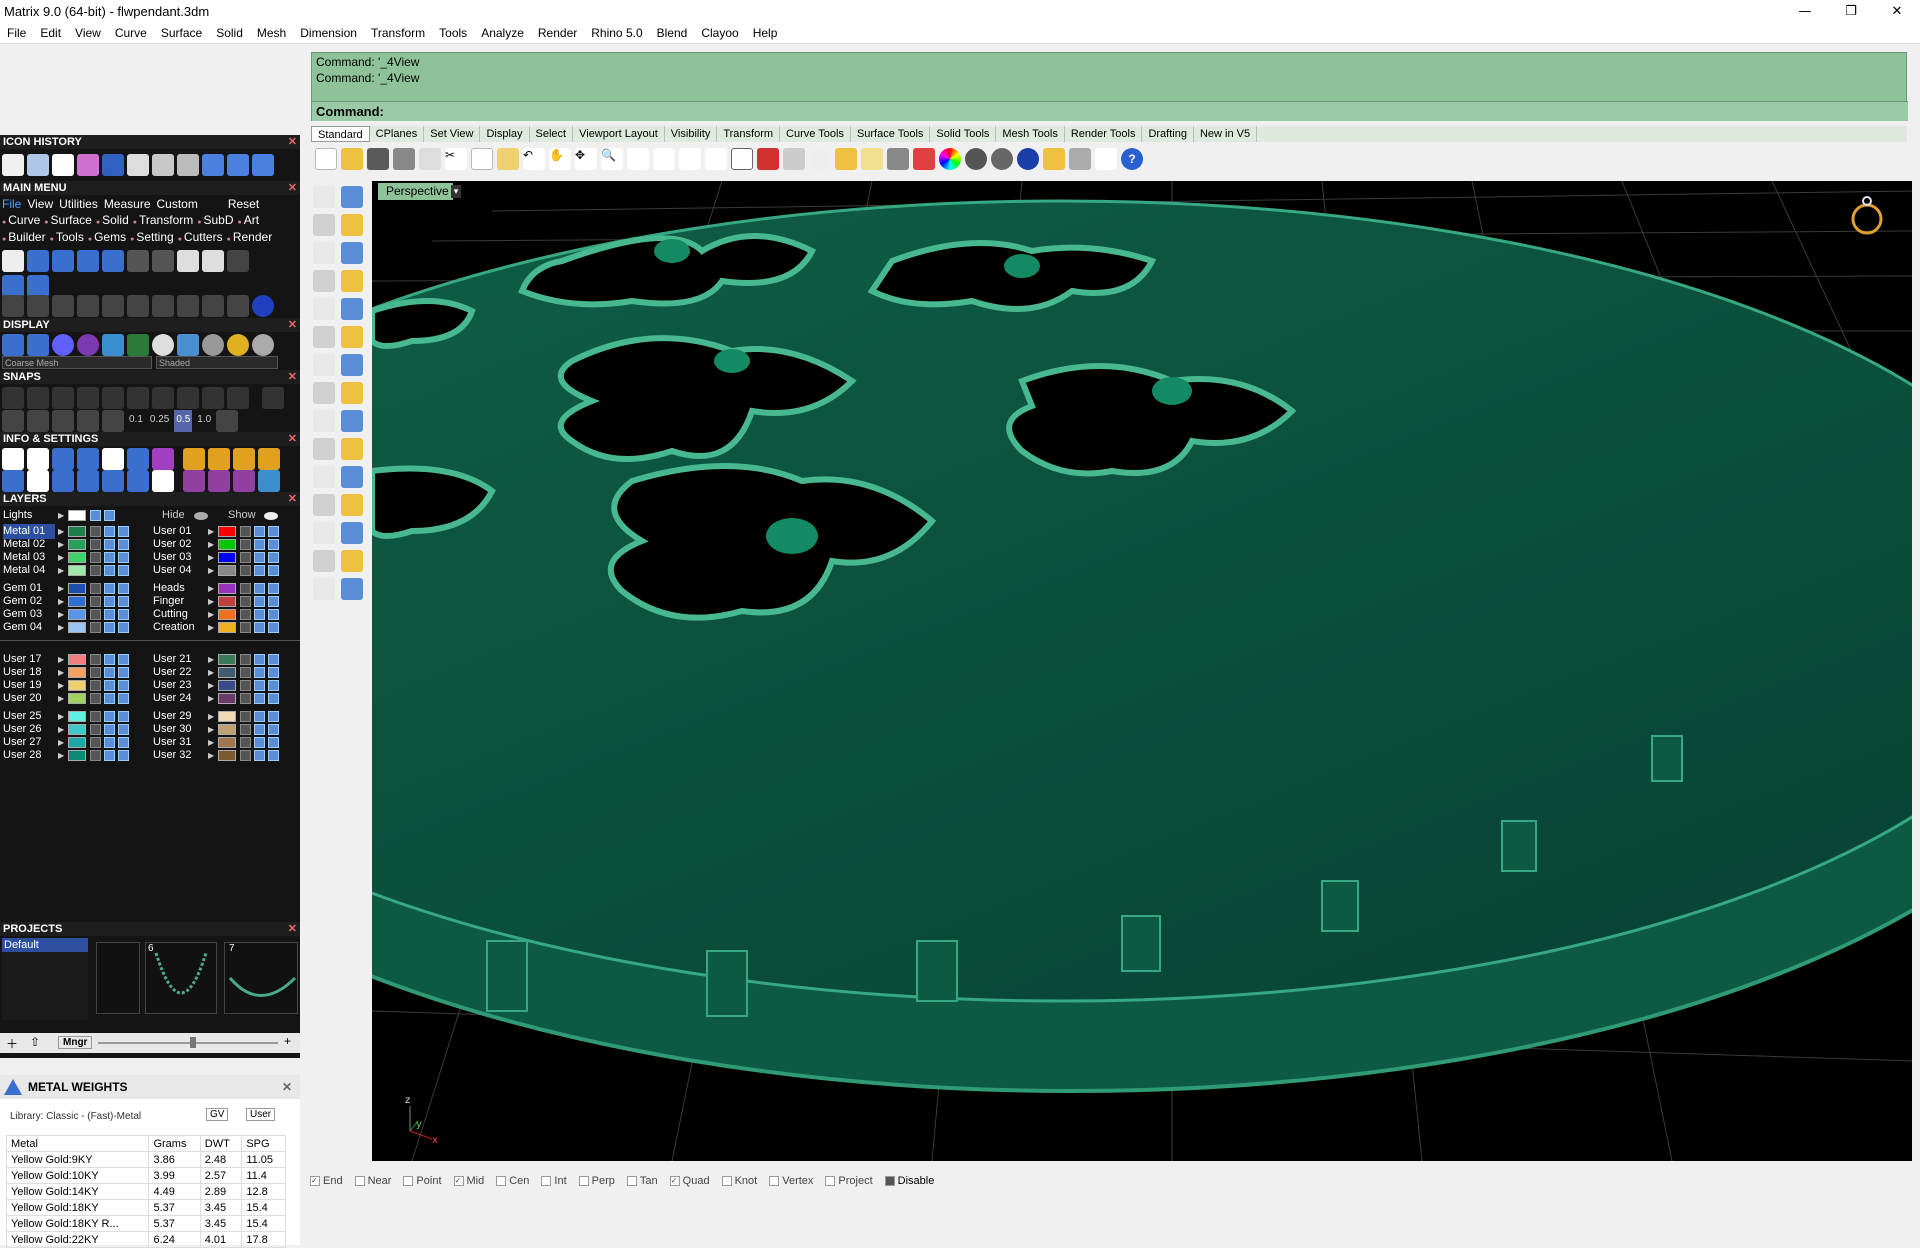 Image resolution: width=1920 pixels, height=1248 pixels. Describe the element at coordinates (113, 421) in the screenshot. I see `record-icon` at that location.